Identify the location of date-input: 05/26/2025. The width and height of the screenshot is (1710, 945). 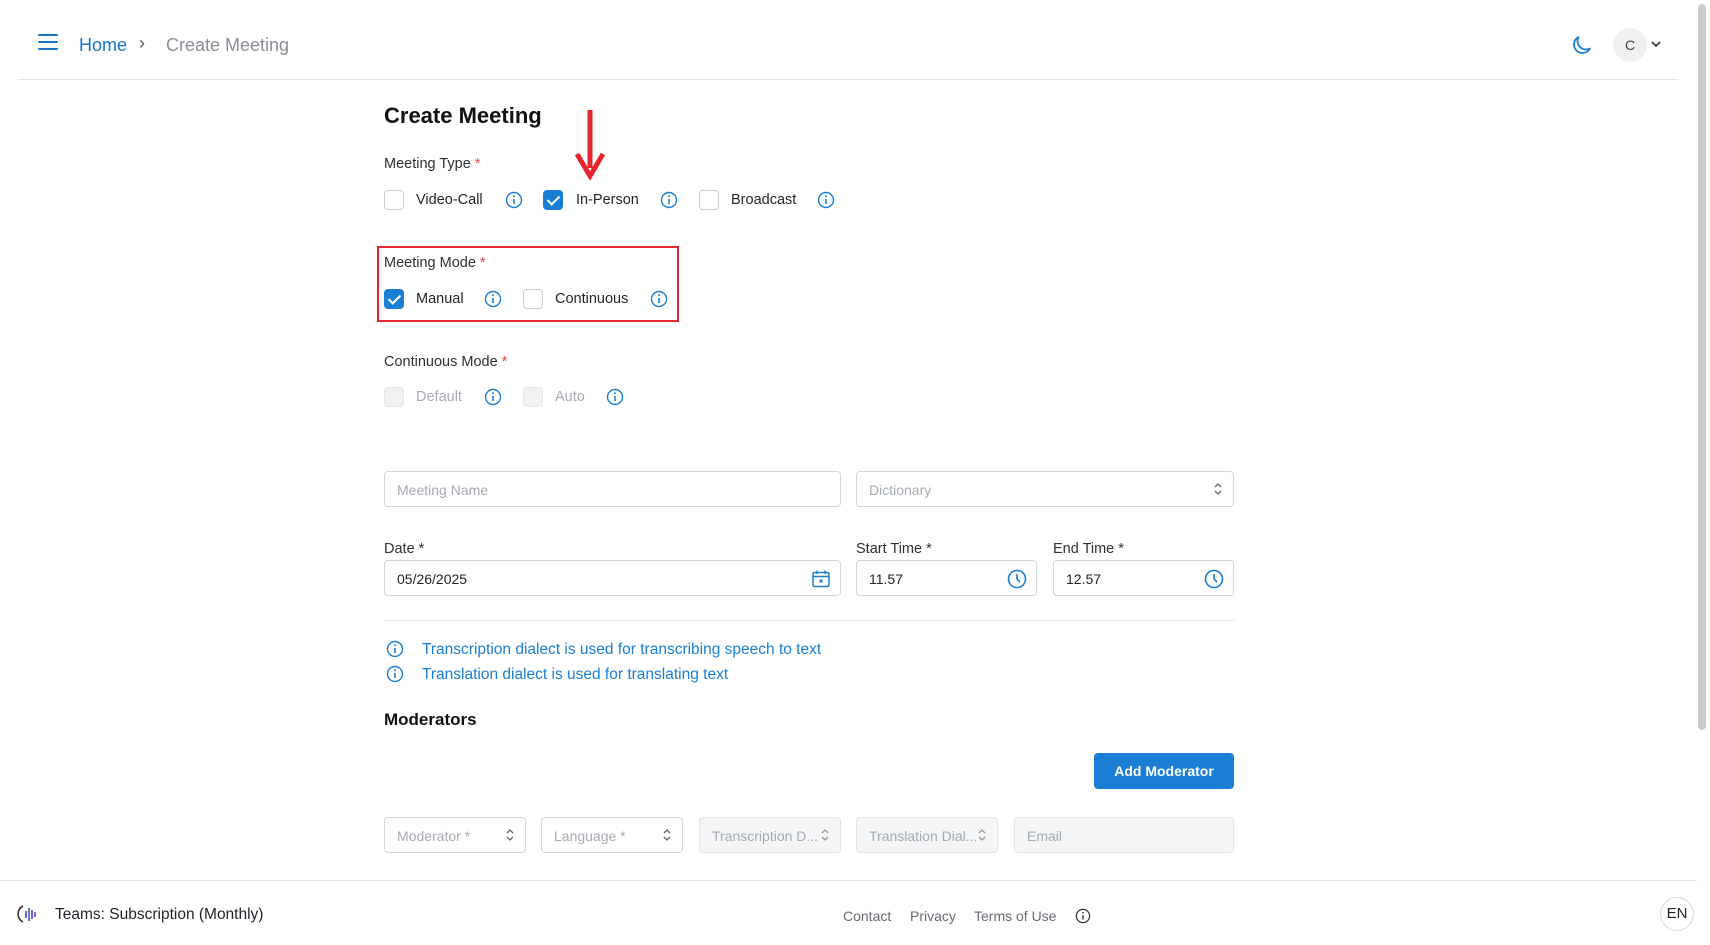
(612, 578).